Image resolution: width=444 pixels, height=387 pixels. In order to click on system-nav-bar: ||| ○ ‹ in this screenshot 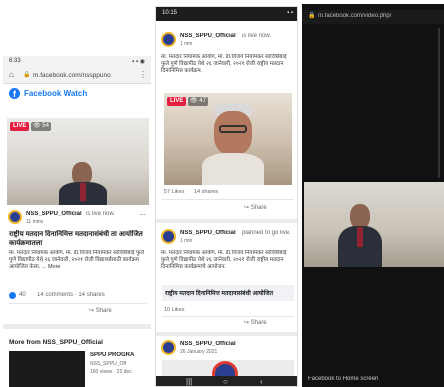, I will do `click(226, 381)`.